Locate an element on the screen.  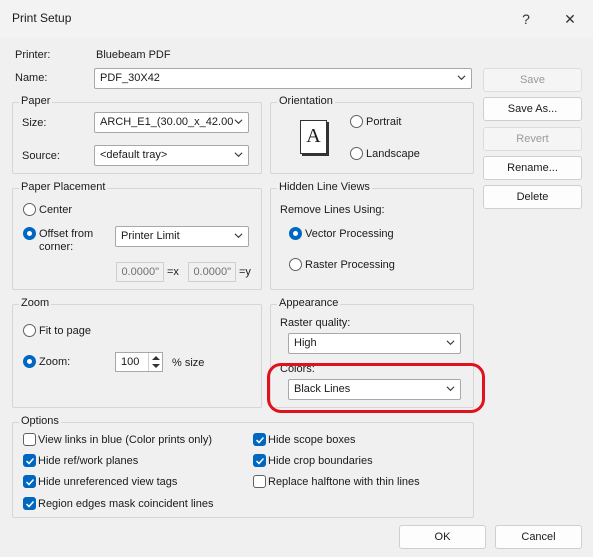
zoom-value: 100 is located at coordinates (130, 362).